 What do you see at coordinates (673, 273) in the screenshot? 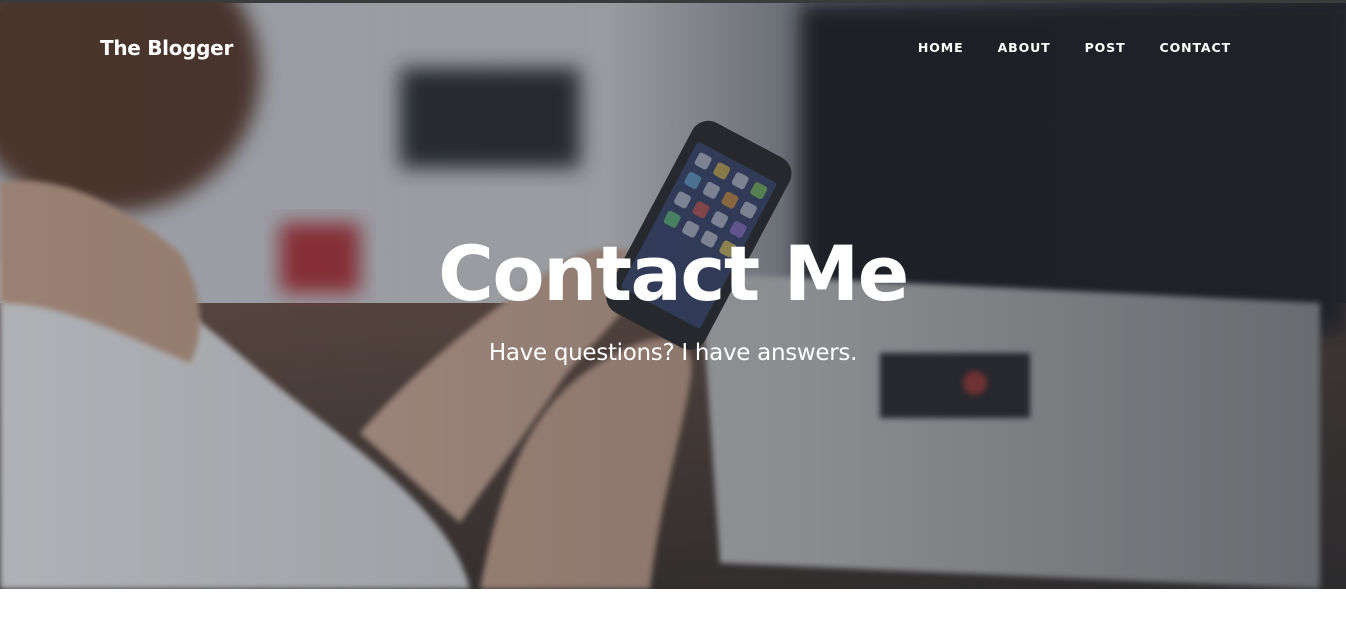
I see `page-title: Contact Me` at bounding box center [673, 273].